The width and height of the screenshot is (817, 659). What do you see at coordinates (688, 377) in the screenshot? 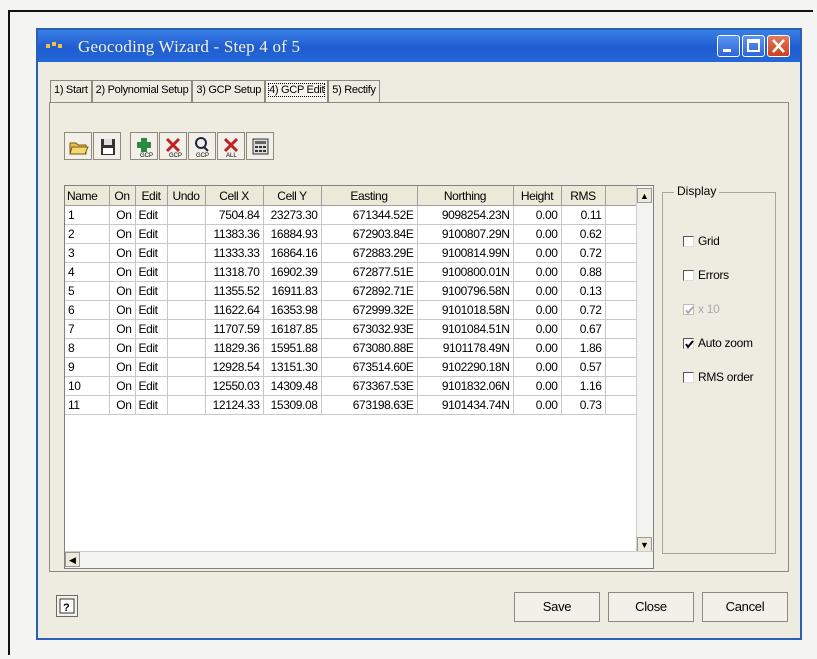
I see `rms-order-checkbox-box` at bounding box center [688, 377].